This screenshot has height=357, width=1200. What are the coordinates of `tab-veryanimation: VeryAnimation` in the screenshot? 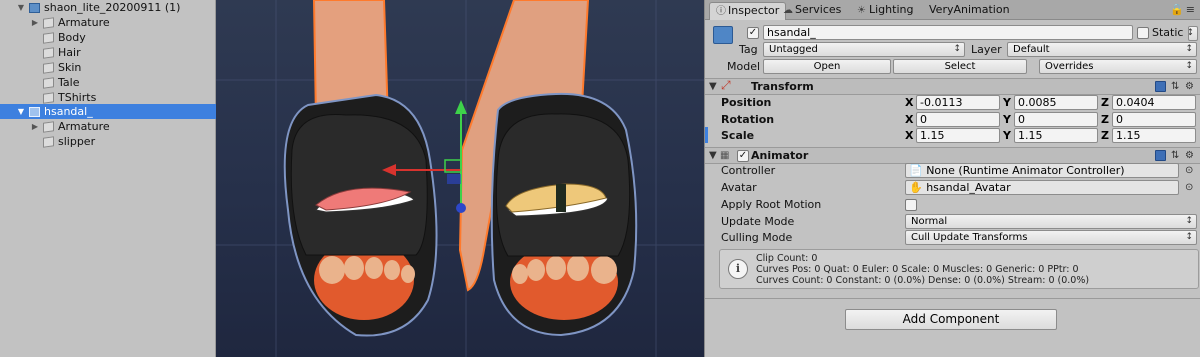 It's located at (969, 11).